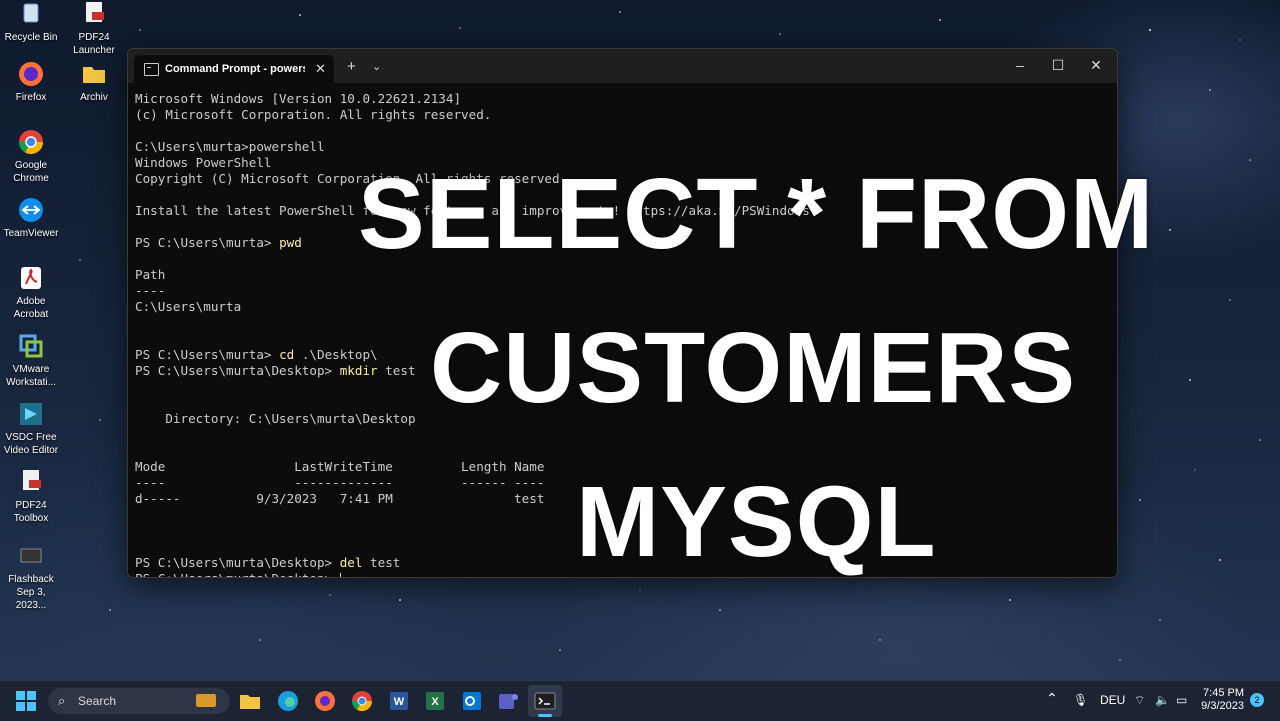 Image resolution: width=1280 pixels, height=721 pixels. I want to click on command-args: .\Desktop\, so click(336, 354).